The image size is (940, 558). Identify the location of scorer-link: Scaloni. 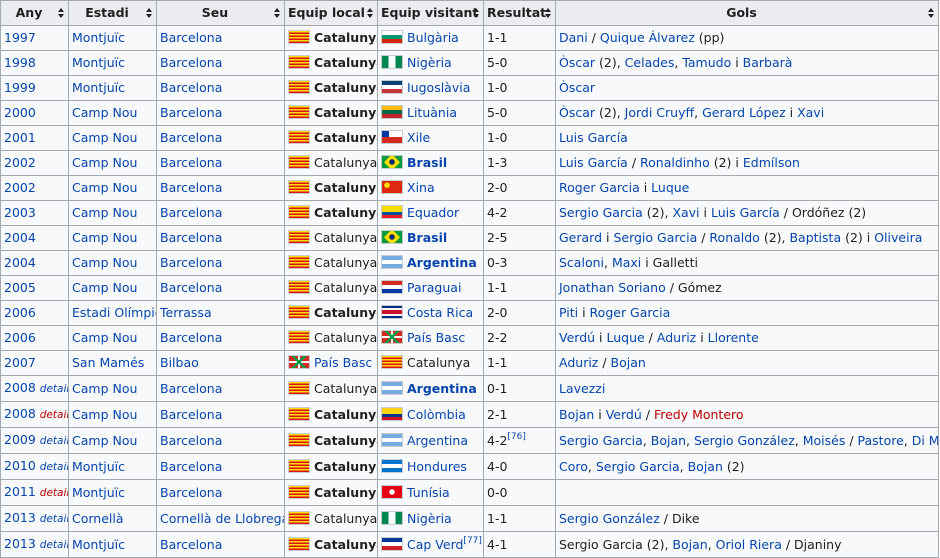
(581, 262).